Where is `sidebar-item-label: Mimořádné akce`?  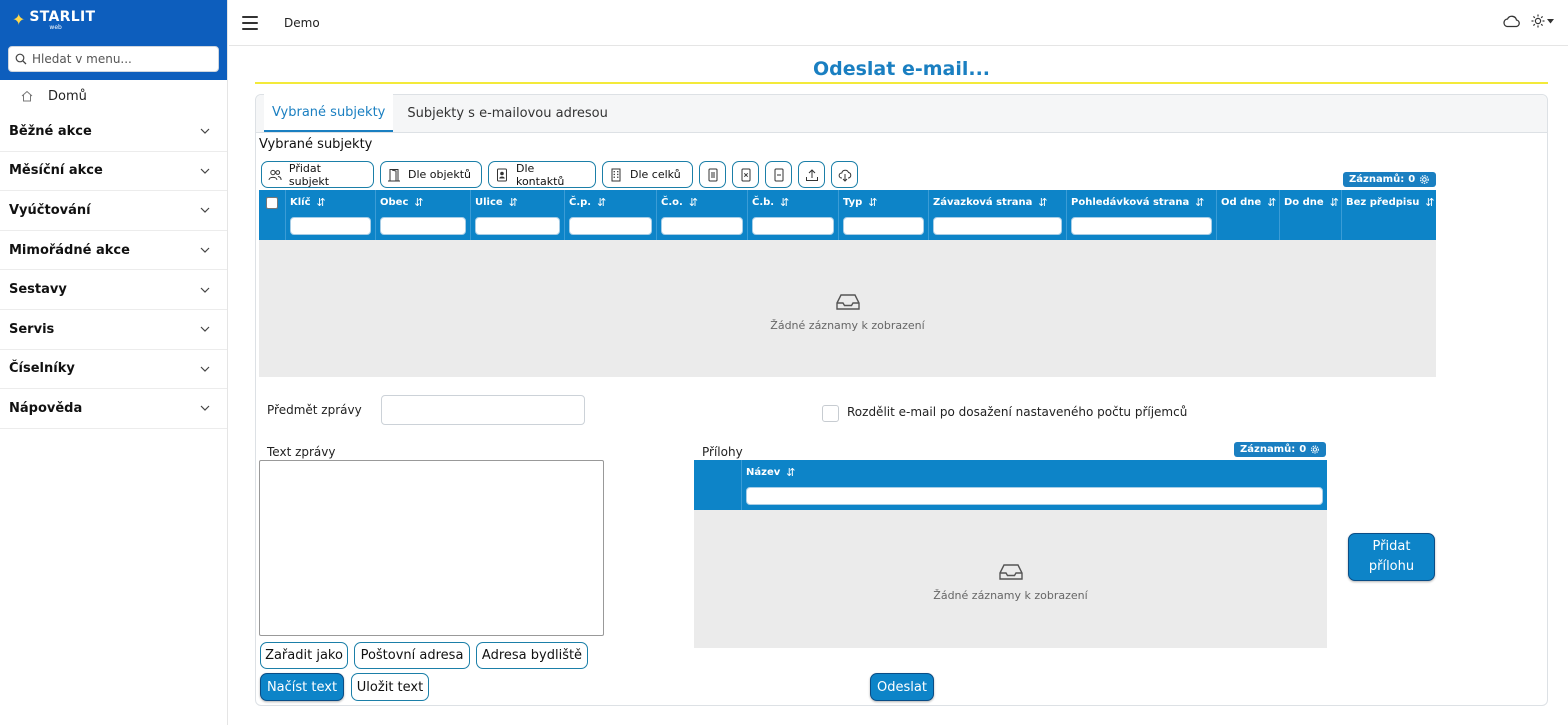 sidebar-item-label: Mimořádné akce is located at coordinates (69, 250).